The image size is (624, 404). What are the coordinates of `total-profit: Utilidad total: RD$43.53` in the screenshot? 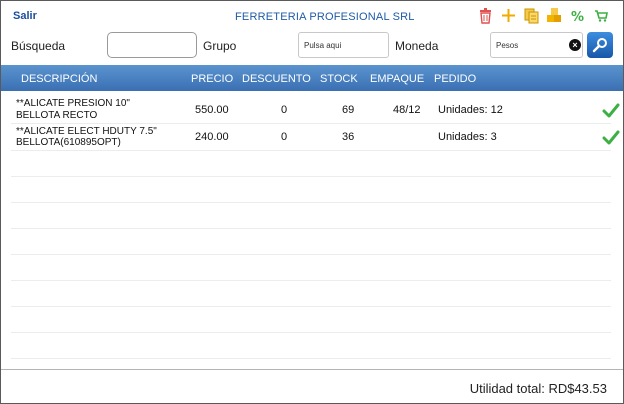 It's located at (538, 388).